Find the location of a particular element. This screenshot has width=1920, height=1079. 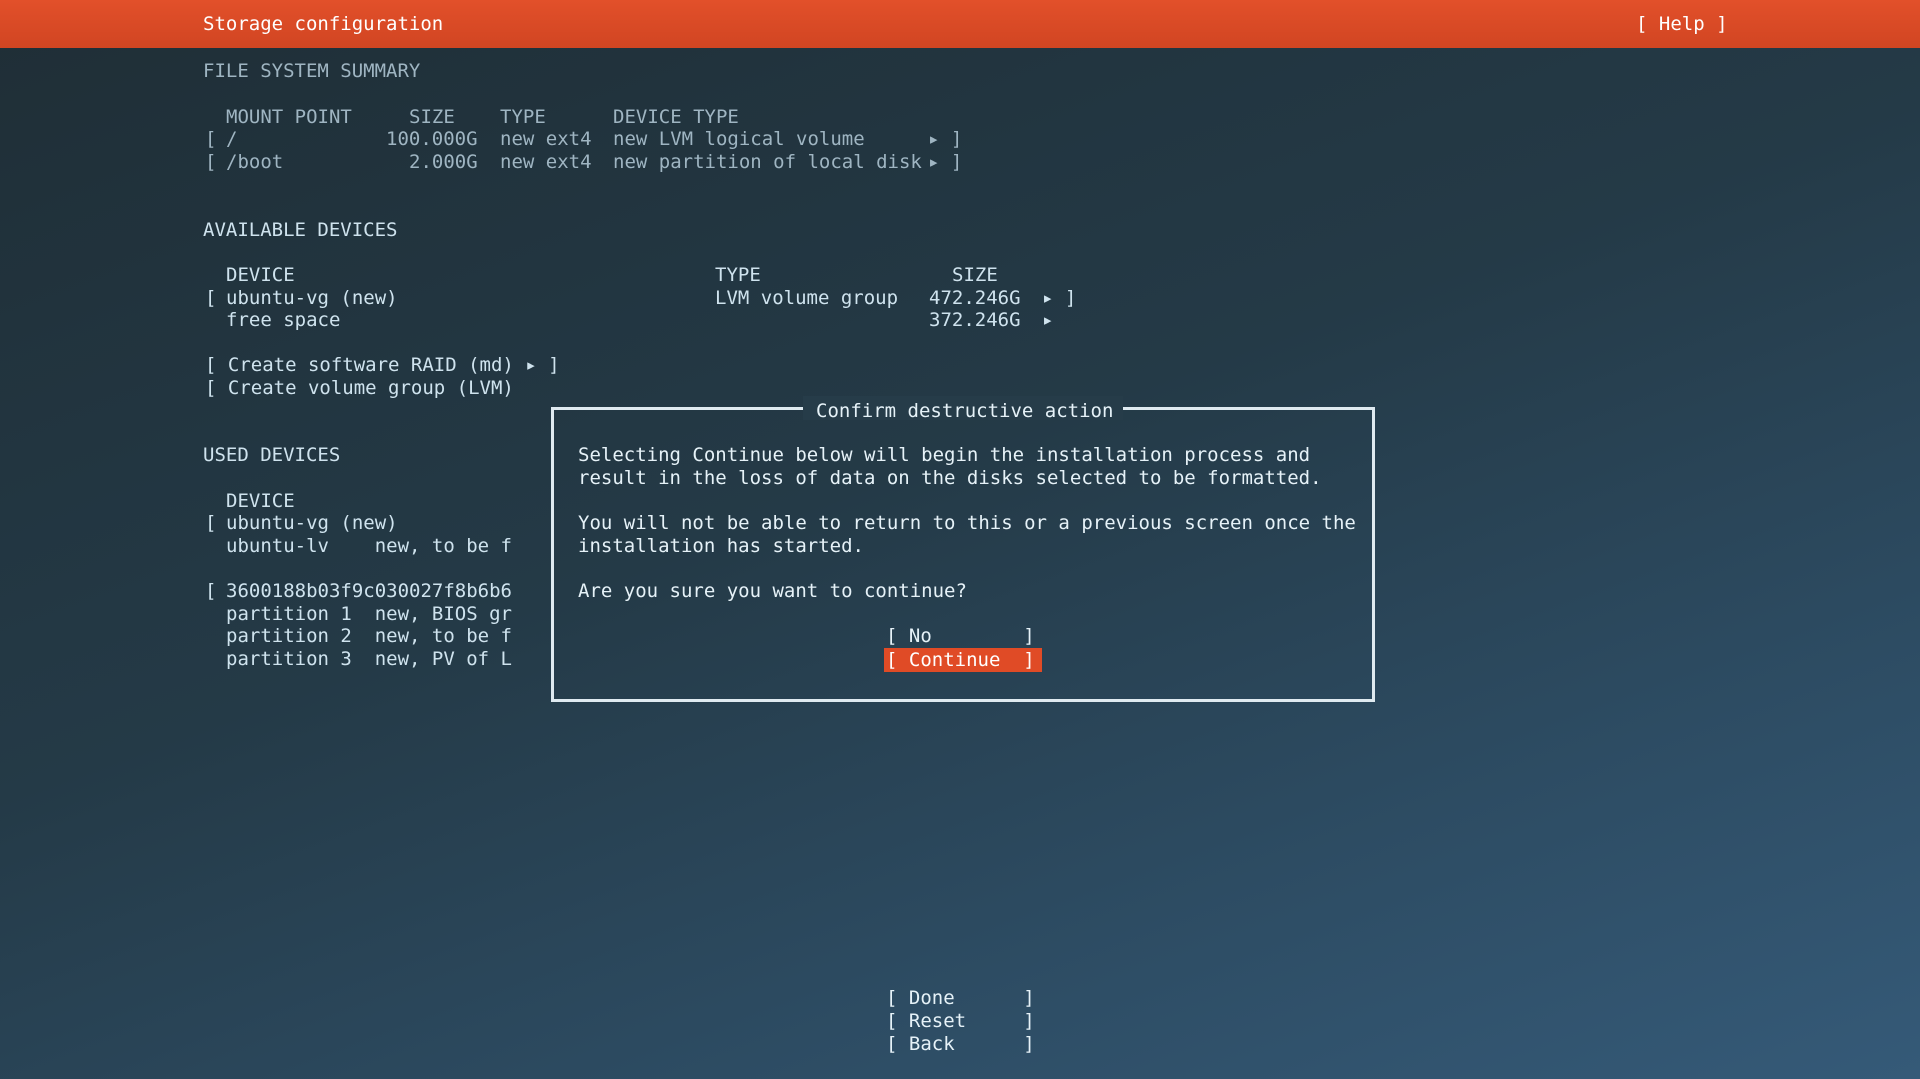

column-header-mount-point: MOUNT POINT is located at coordinates (289, 117).